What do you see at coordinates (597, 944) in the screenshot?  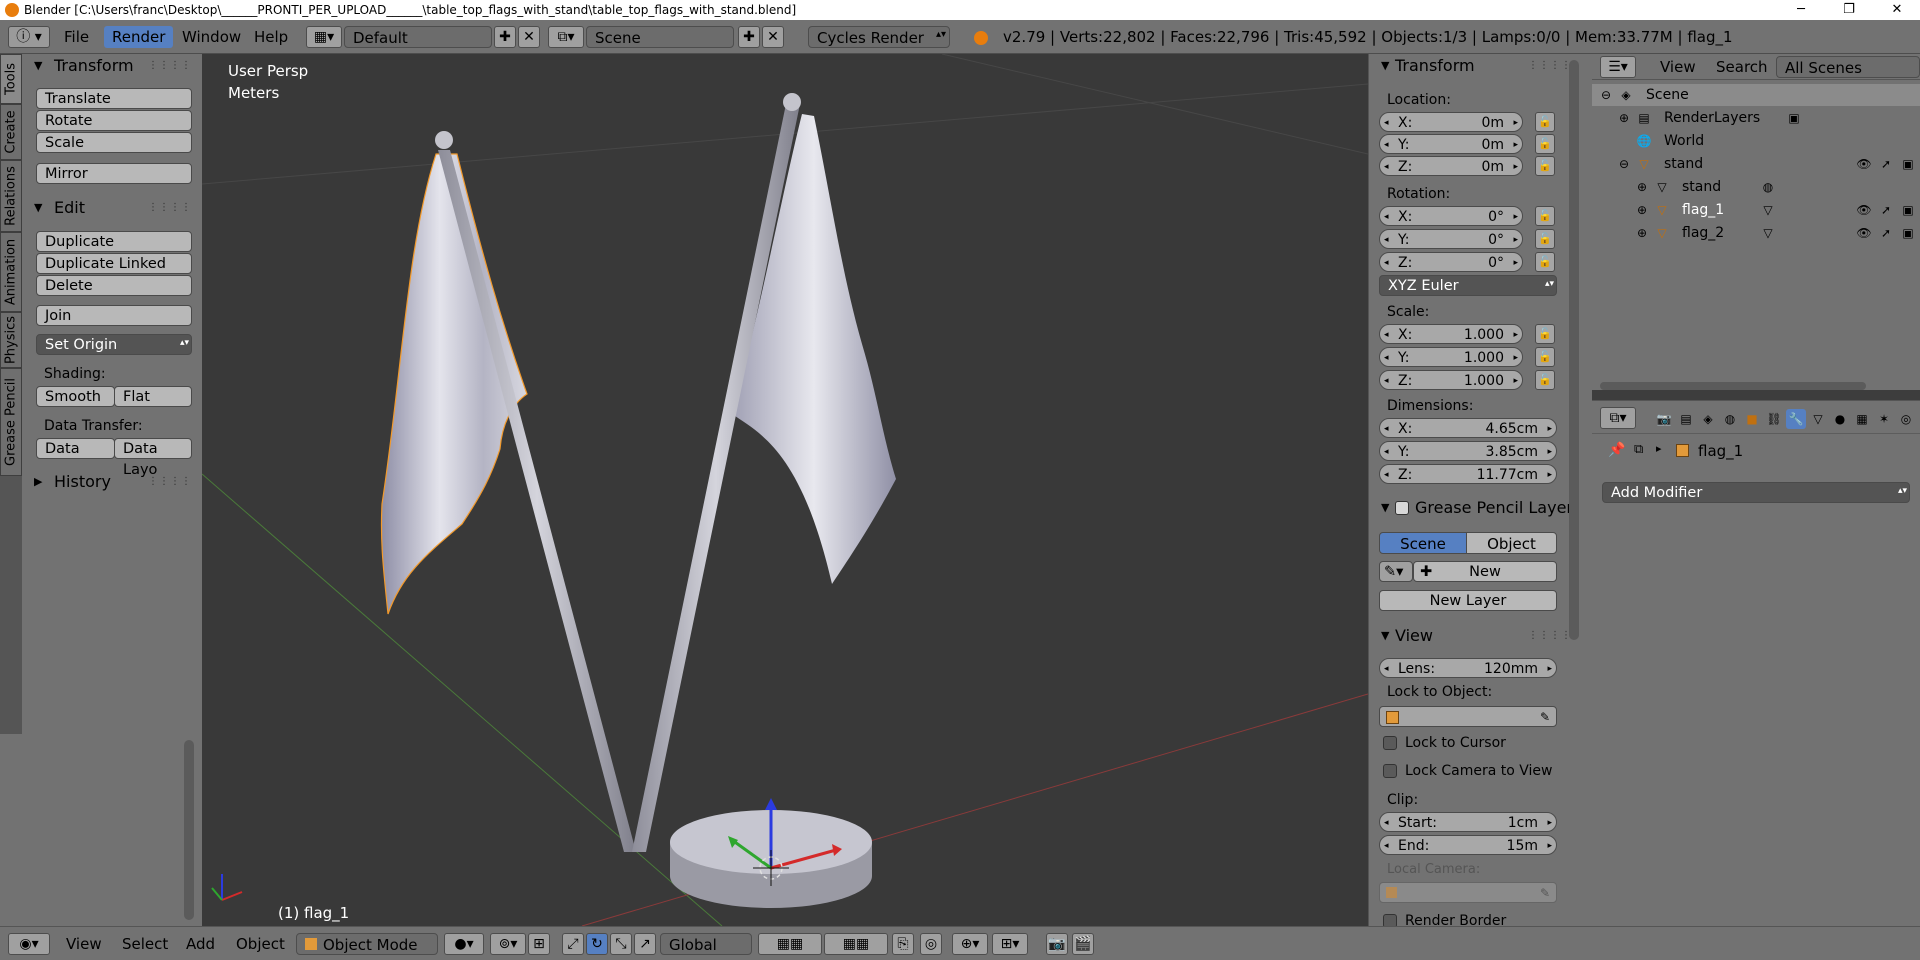 I see `rotate-manipulator-icon: ↻` at bounding box center [597, 944].